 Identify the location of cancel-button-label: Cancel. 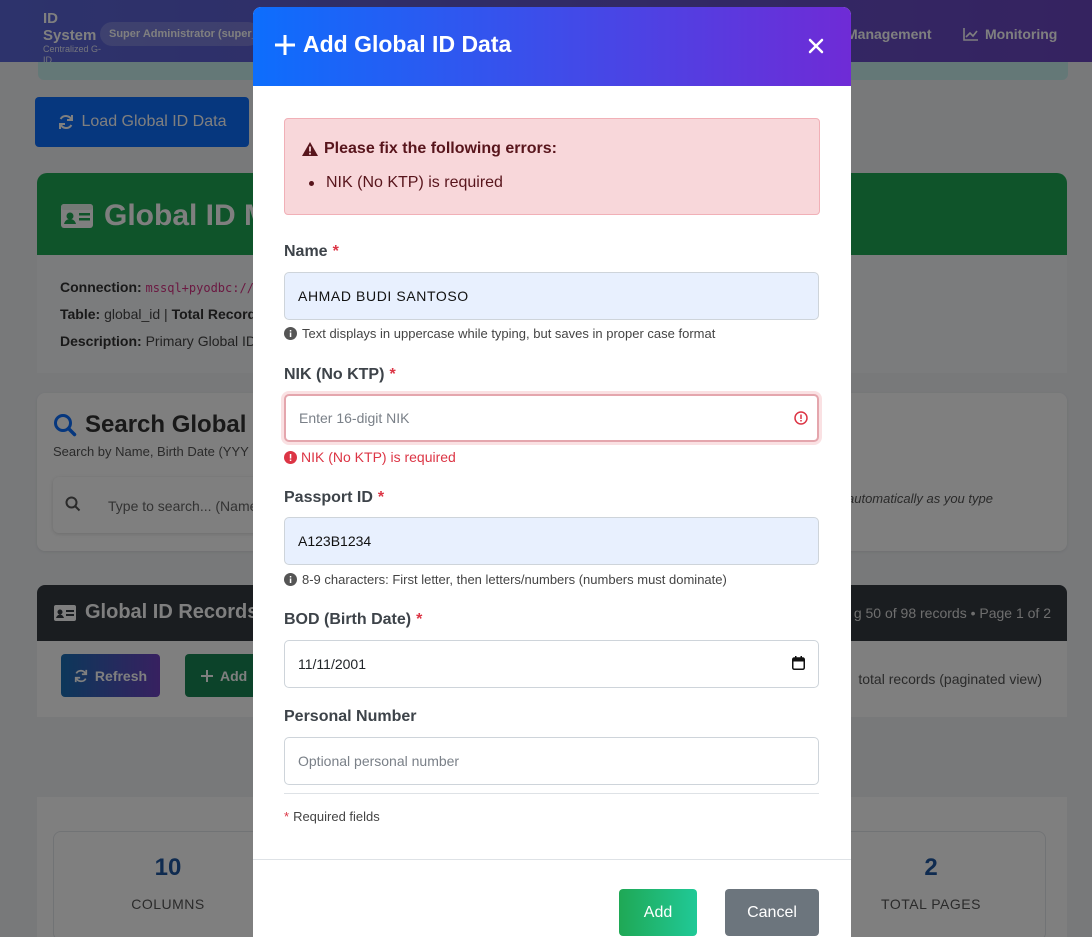
(772, 912).